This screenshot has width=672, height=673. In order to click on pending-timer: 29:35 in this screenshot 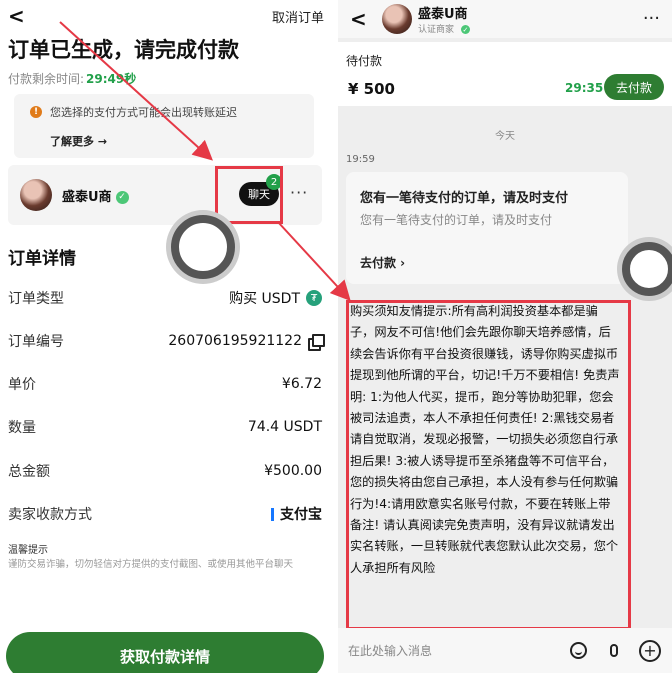, I will do `click(584, 88)`.